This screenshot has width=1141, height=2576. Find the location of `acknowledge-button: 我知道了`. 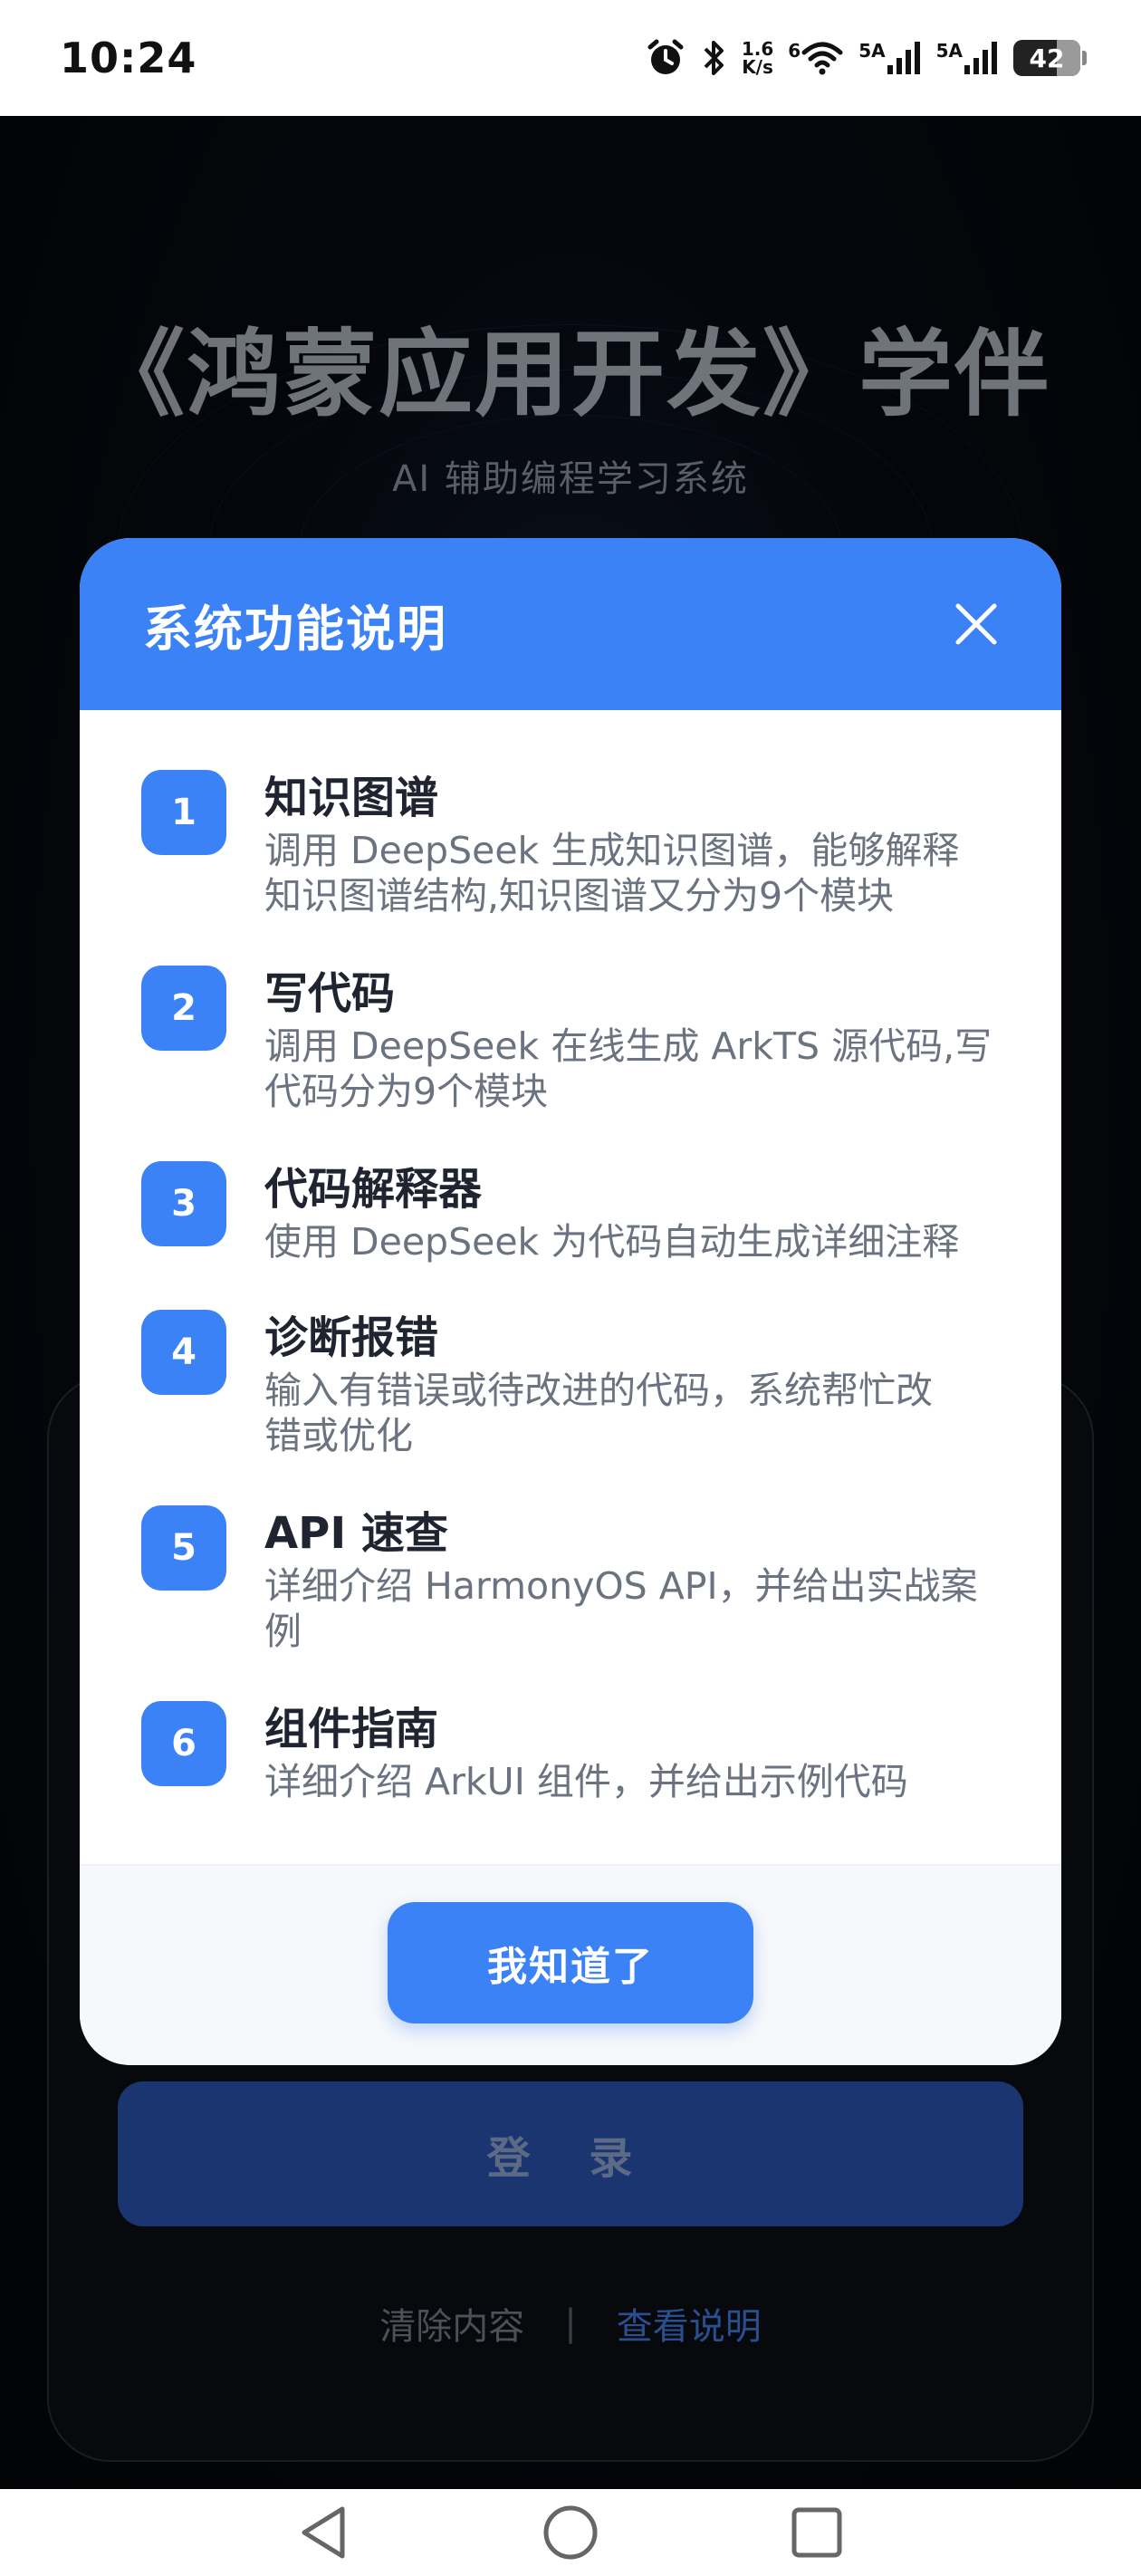

acknowledge-button: 我知道了 is located at coordinates (570, 1962).